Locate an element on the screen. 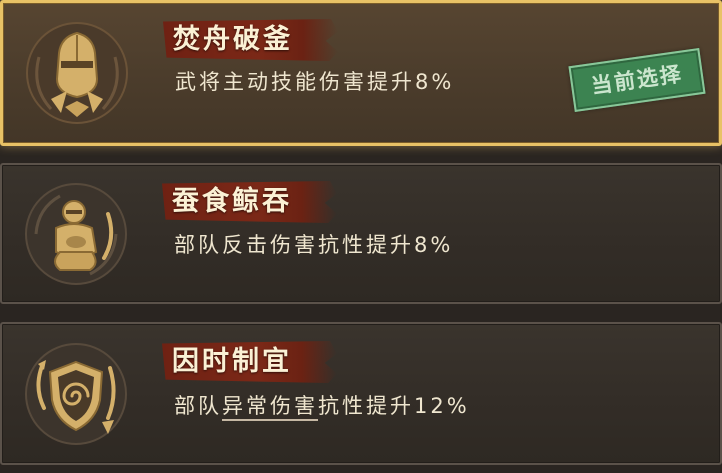 The height and width of the screenshot is (473, 722). card-description: 部队异常伤害抗性提升12% is located at coordinates (322, 405).